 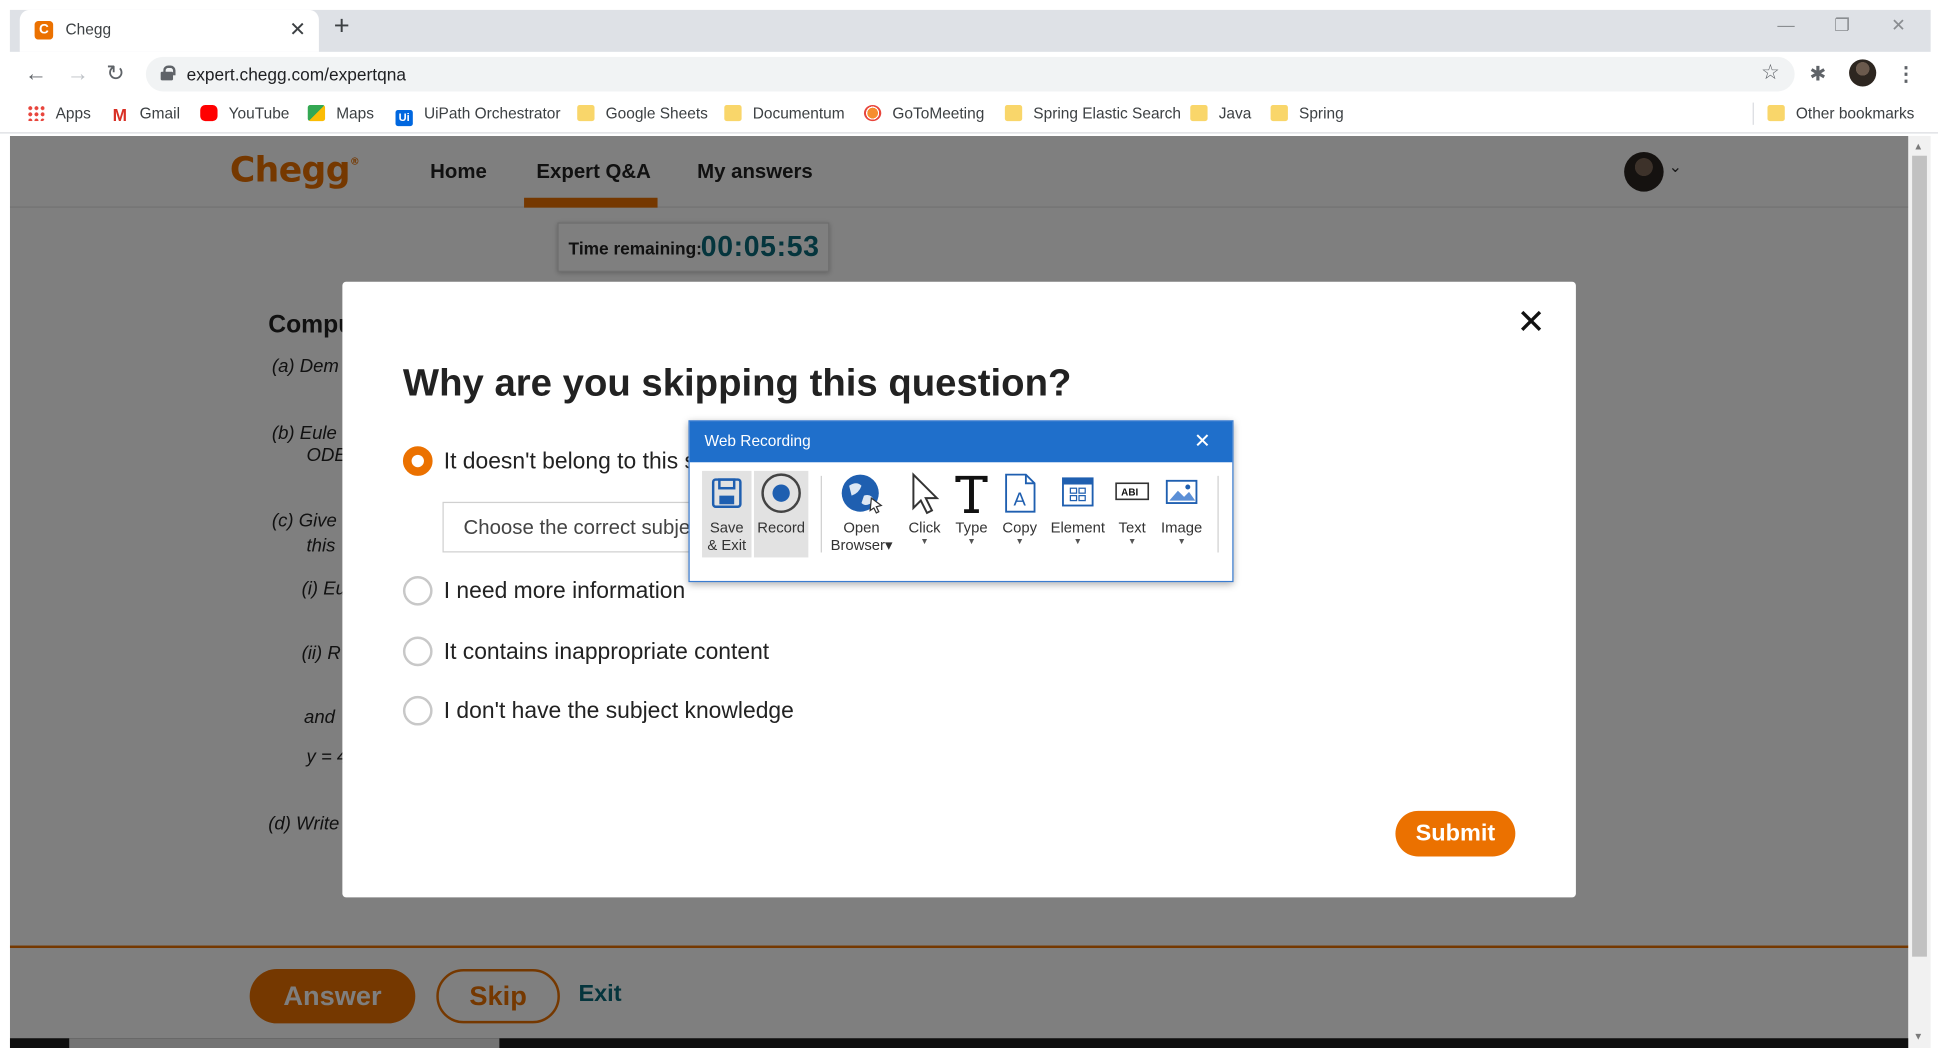 What do you see at coordinates (1077, 542) in the screenshot?
I see `element-caret-icon: ▼` at bounding box center [1077, 542].